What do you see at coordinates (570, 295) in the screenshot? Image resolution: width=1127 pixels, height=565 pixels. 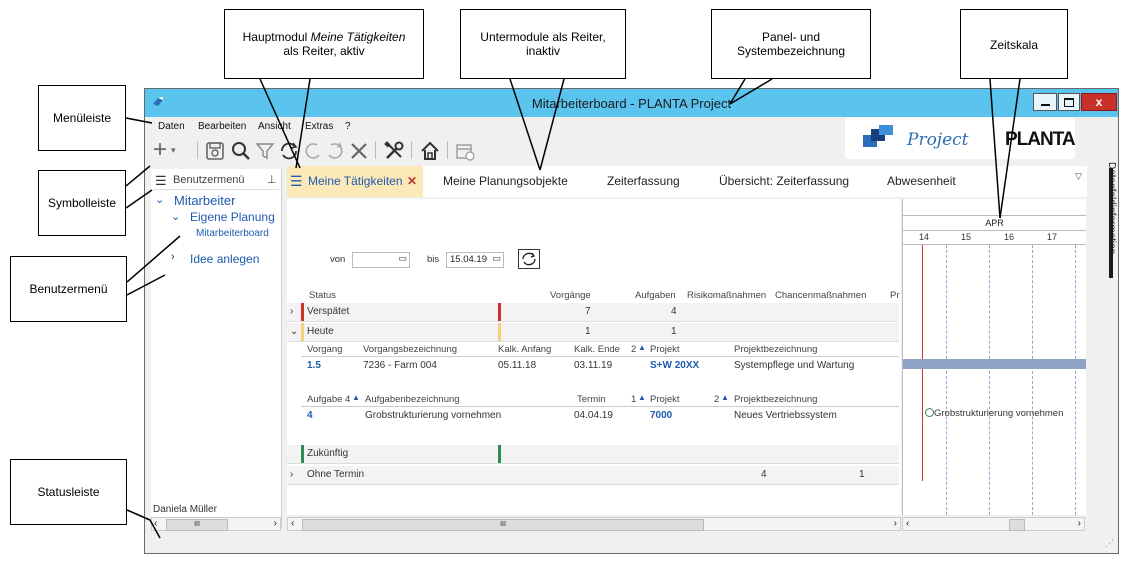 I see `col-vorgaenge: Vorgänge` at bounding box center [570, 295].